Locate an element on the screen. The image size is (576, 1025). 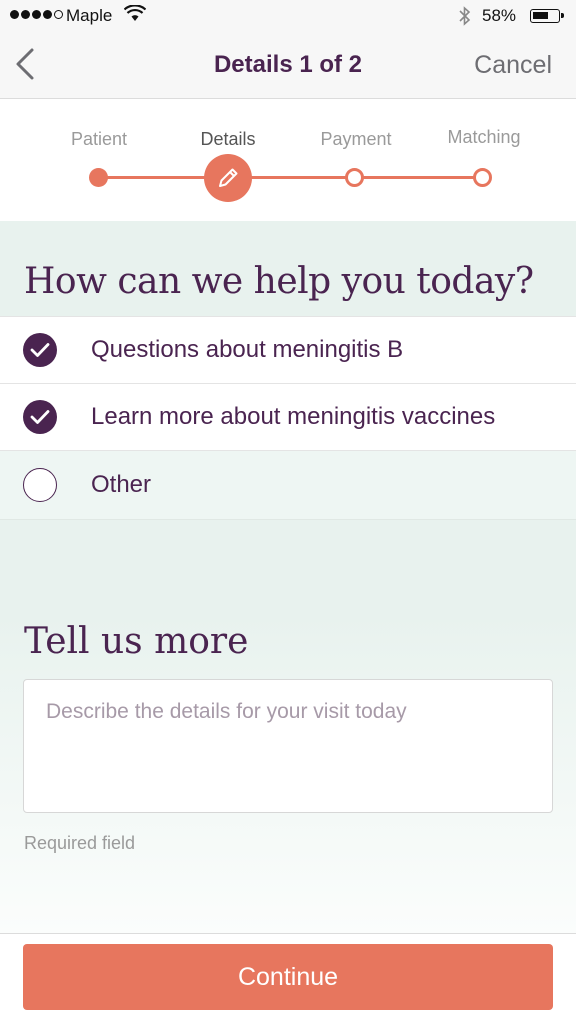
option-other: Other is located at coordinates (288, 485).